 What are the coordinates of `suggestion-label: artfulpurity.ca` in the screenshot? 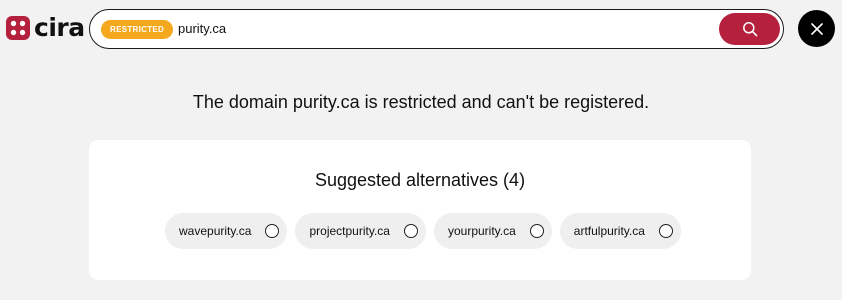 It's located at (609, 231).